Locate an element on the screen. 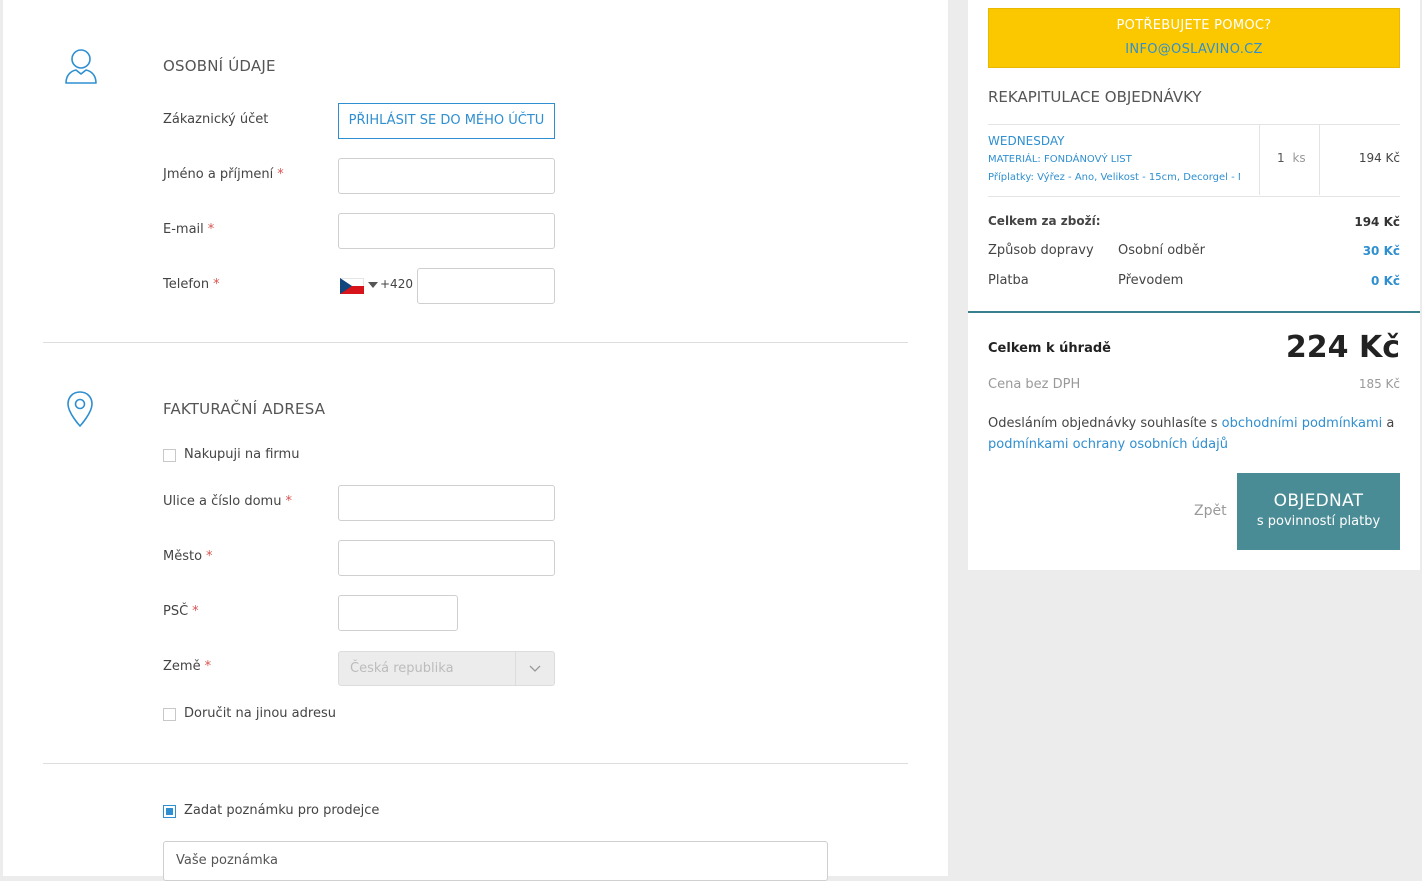  email-label: E-mail * is located at coordinates (188, 229).